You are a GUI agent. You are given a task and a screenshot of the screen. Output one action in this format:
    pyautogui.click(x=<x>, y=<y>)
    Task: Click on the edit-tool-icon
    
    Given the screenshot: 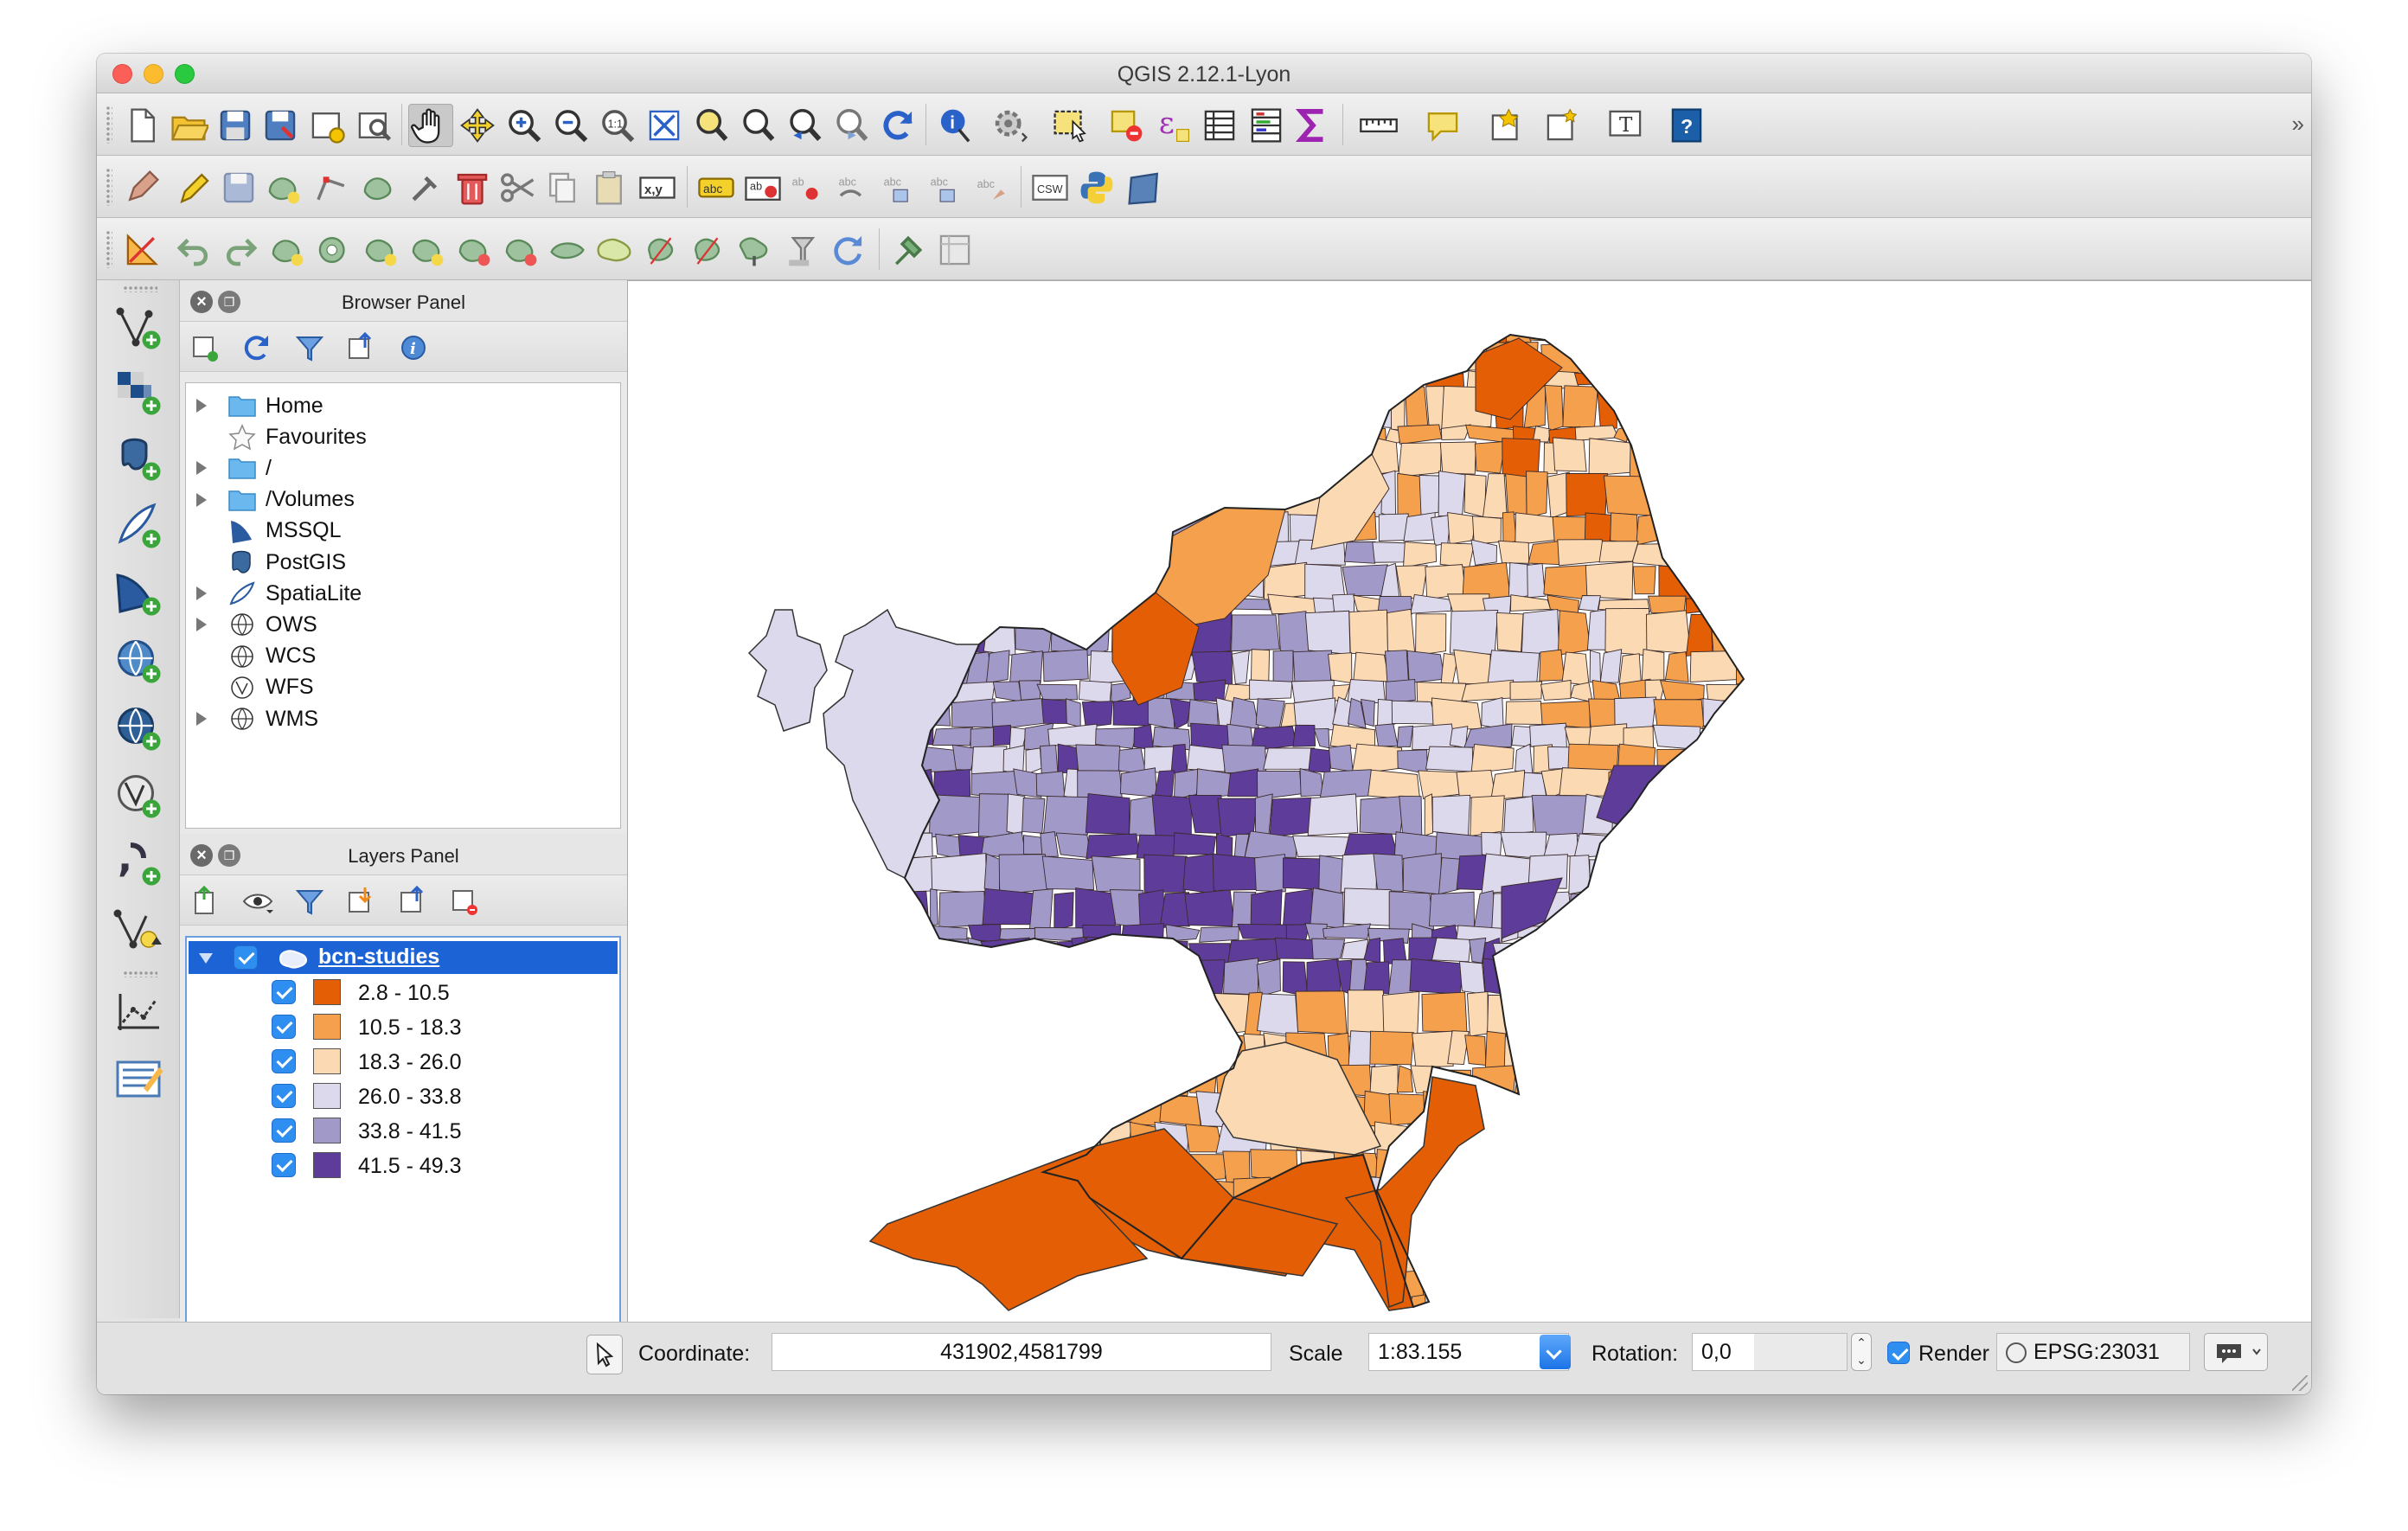 What is the action you would take?
    pyautogui.click(x=425, y=187)
    